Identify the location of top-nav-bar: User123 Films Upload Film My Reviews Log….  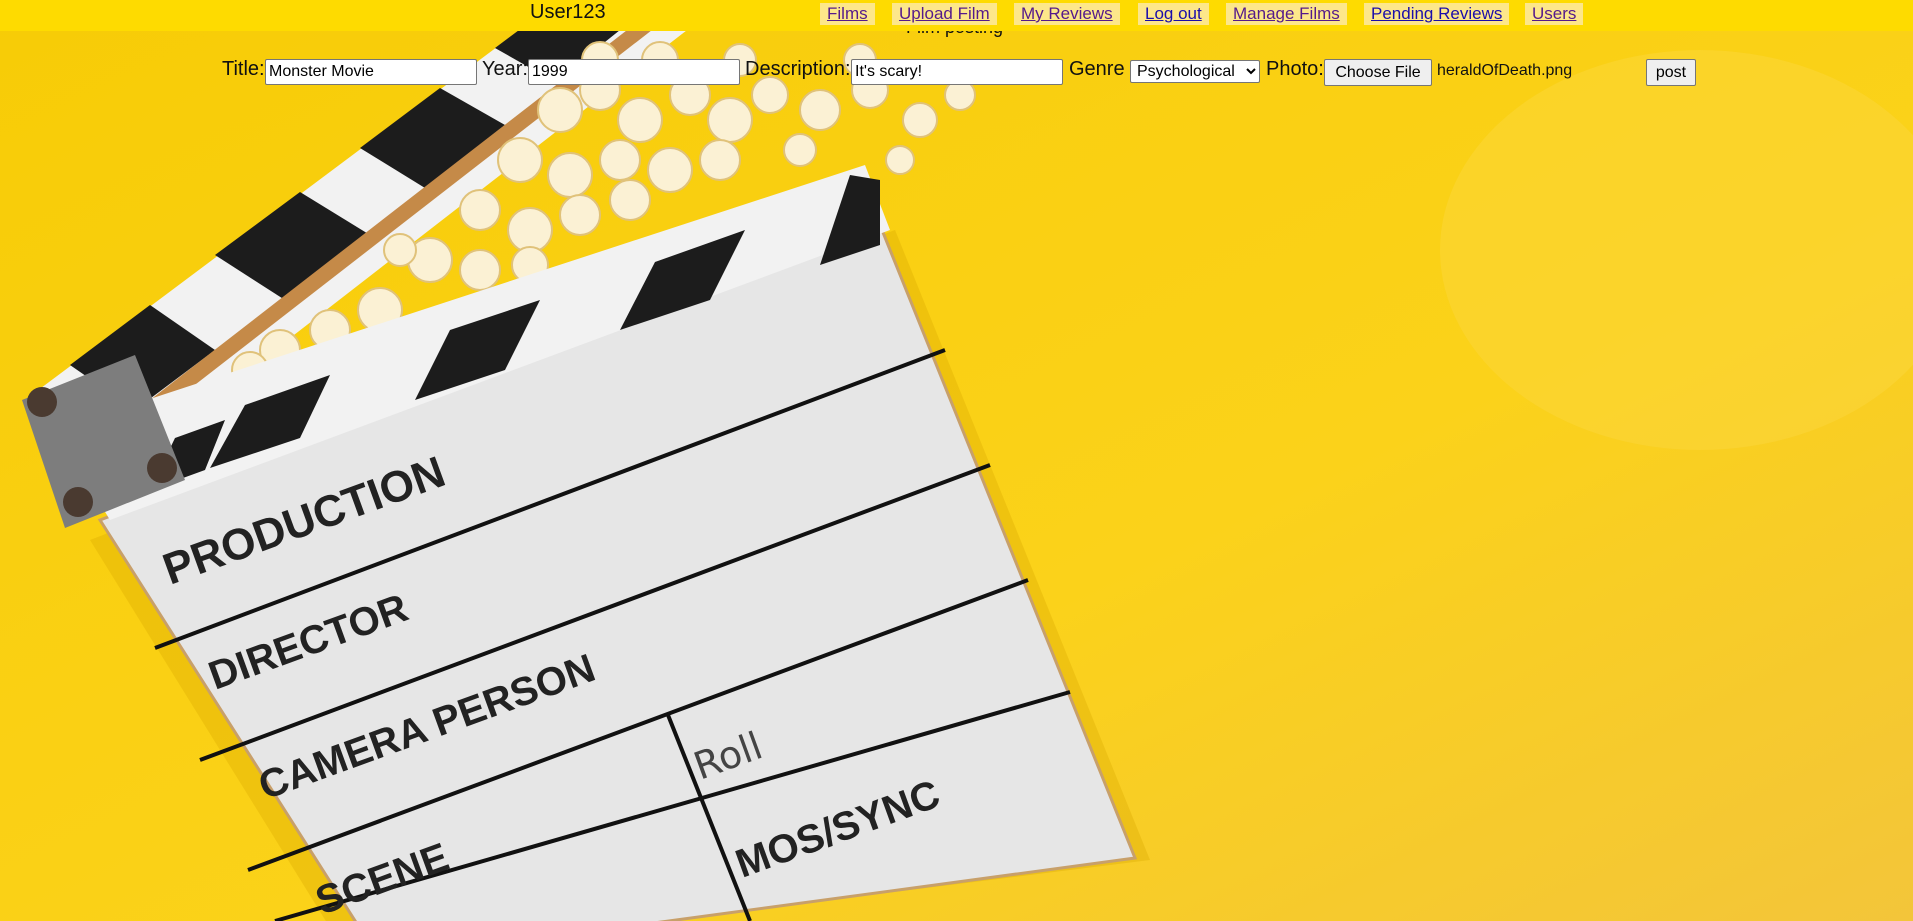
(956, 15).